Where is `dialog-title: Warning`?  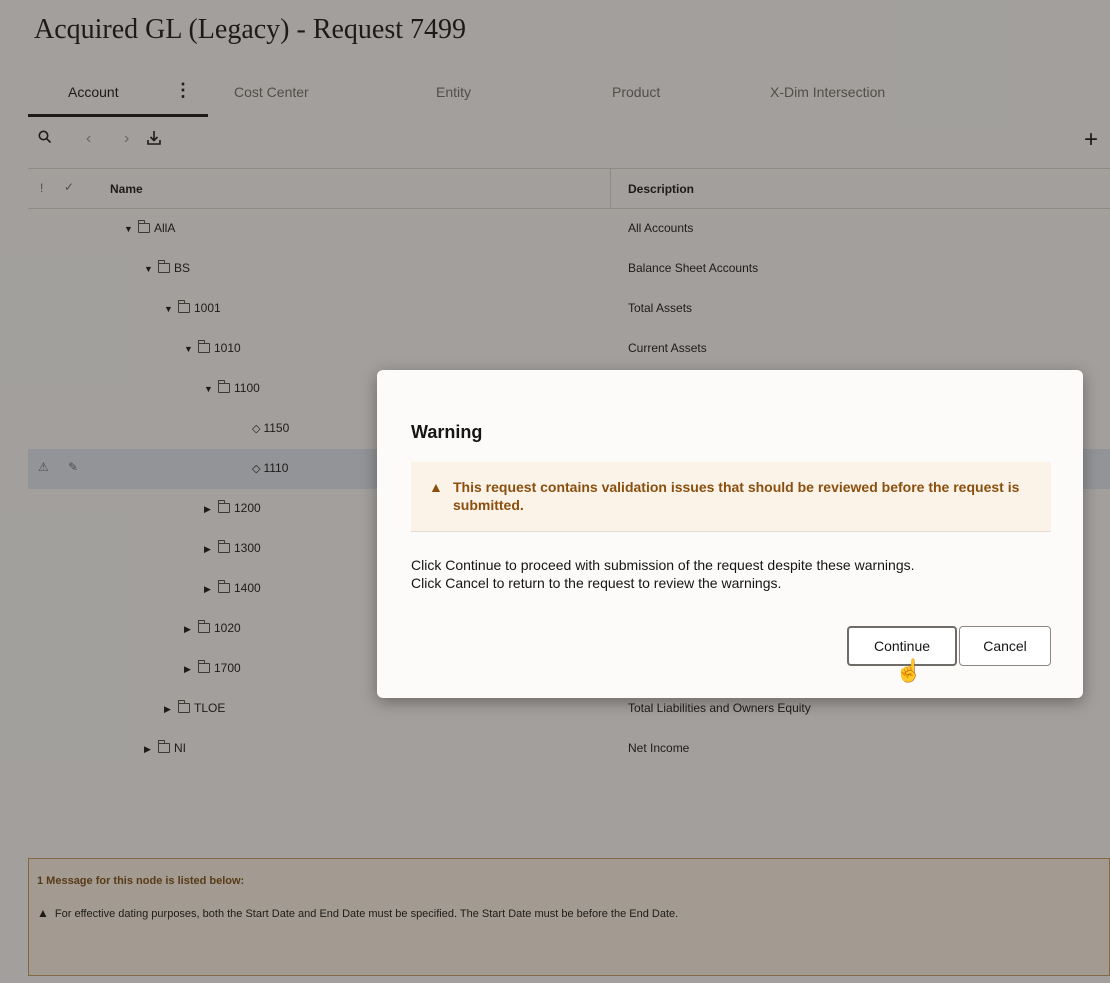
dialog-title: Warning is located at coordinates (447, 432).